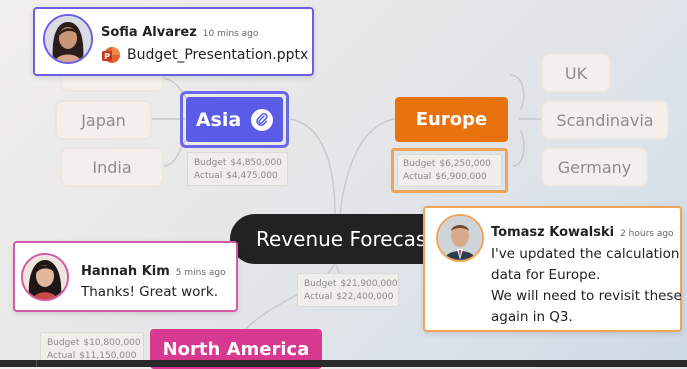  What do you see at coordinates (200, 273) in the screenshot?
I see `comment-time: 5 mins ago` at bounding box center [200, 273].